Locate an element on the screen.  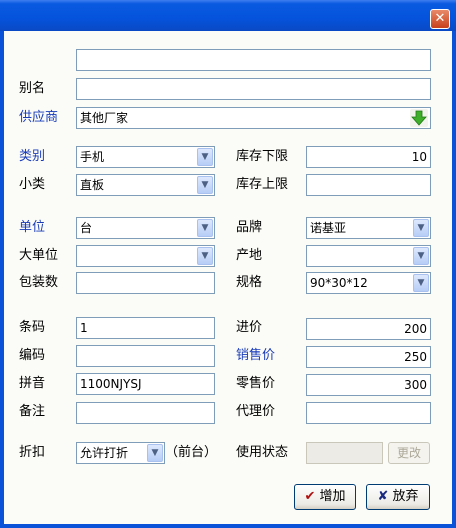
discount-label: 折扣 is located at coordinates (32, 452).